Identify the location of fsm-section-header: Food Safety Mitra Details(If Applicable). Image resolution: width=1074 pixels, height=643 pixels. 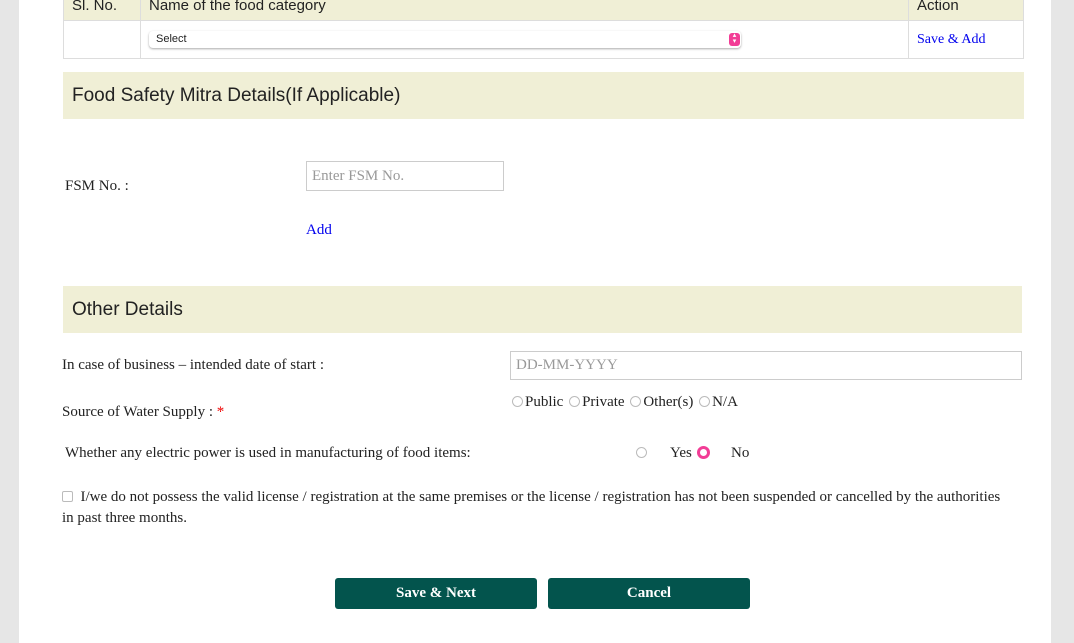
(543, 95).